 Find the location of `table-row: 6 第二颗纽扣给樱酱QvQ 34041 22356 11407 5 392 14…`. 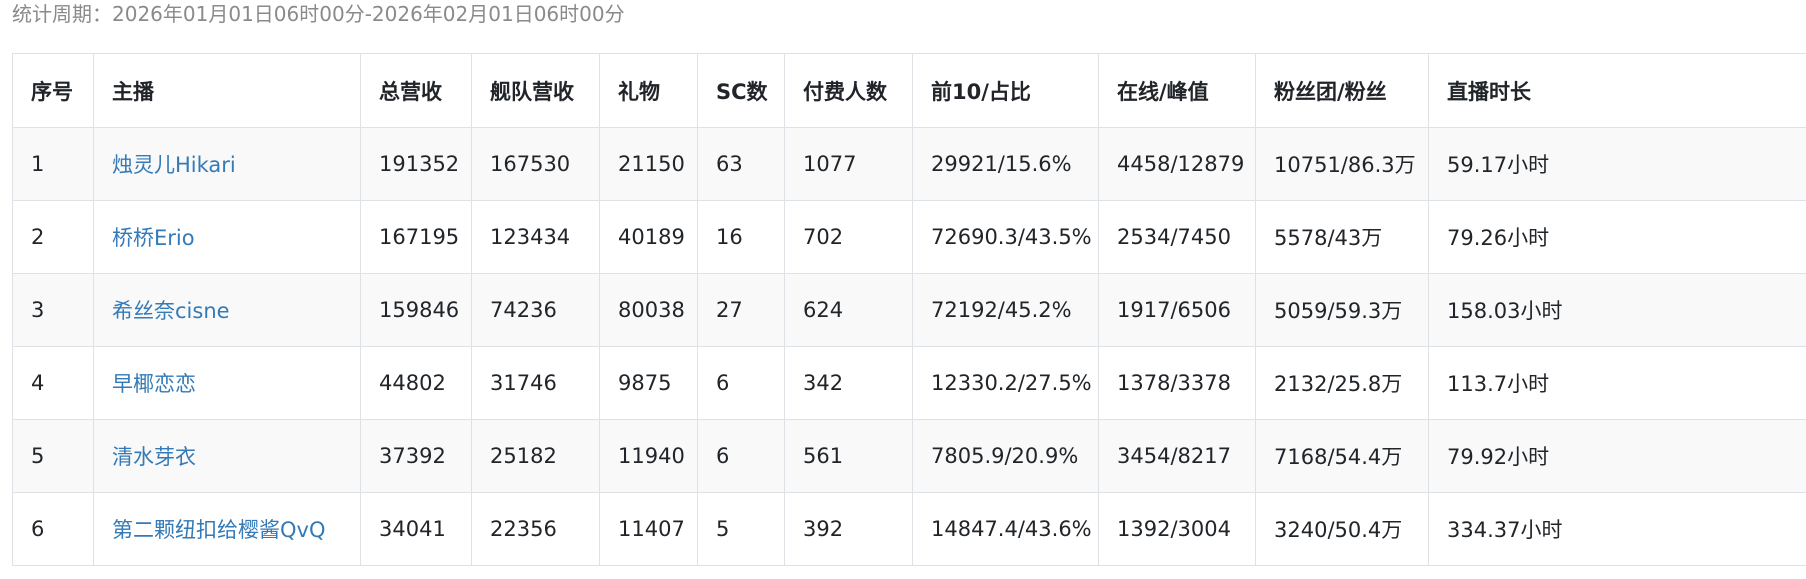

table-row: 6 第二颗纽扣给樱酱QvQ 34041 22356 11407 5 392 14… is located at coordinates (909, 529).